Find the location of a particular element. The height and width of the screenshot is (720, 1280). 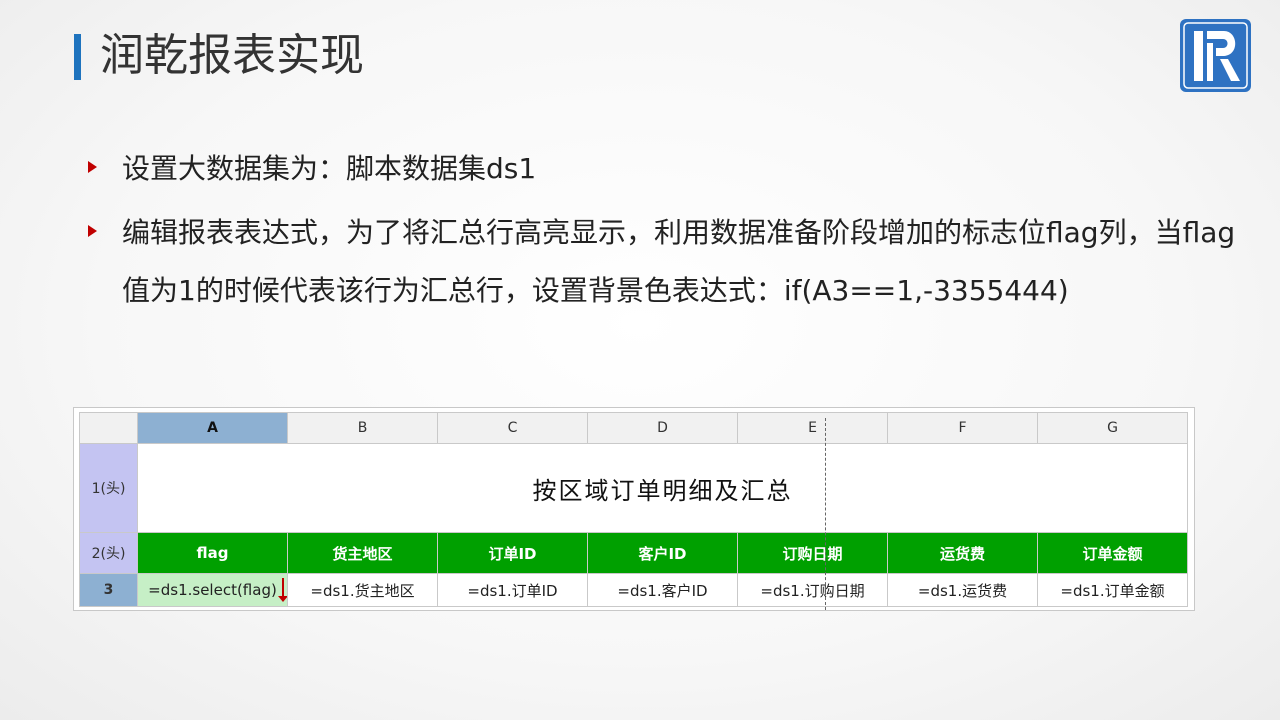

cell-c3: =ds1.订单ID is located at coordinates (512, 590).